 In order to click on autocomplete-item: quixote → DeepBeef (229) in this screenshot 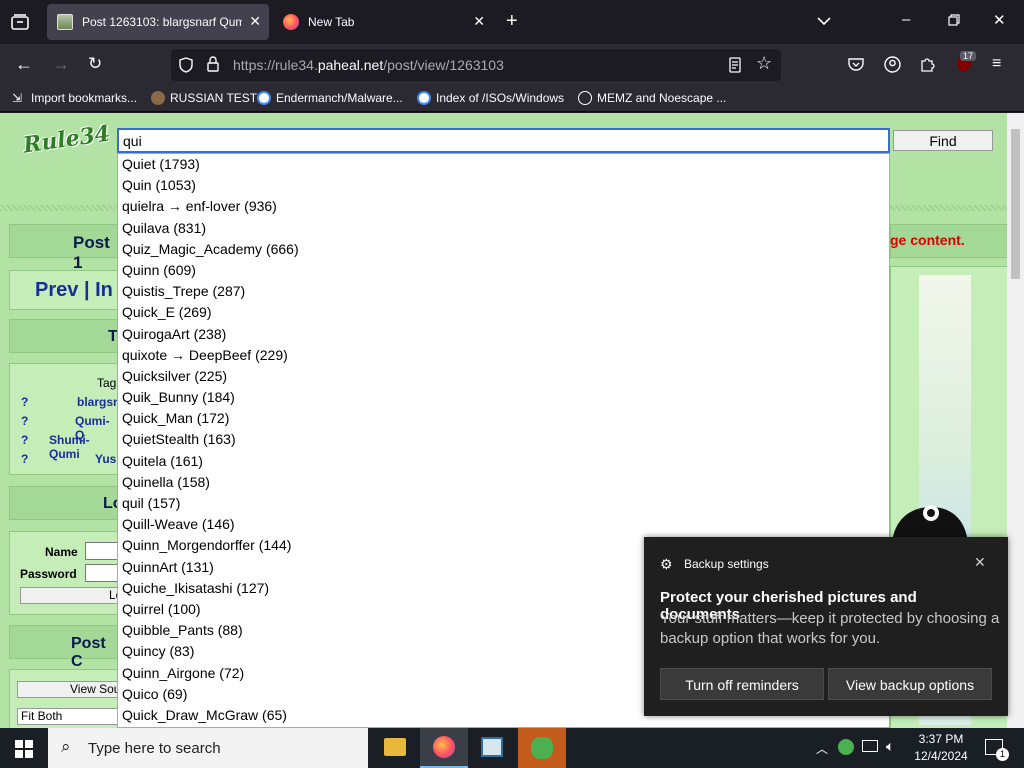, I will do `click(503, 355)`.